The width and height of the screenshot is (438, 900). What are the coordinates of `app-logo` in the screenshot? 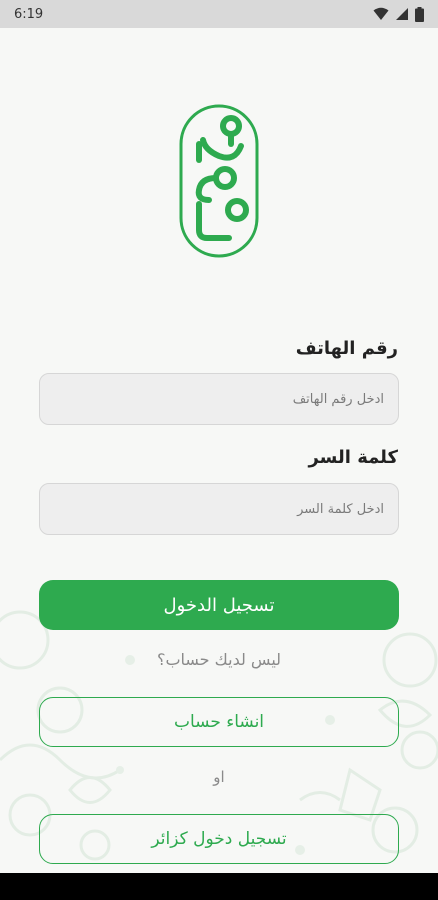 It's located at (219, 181).